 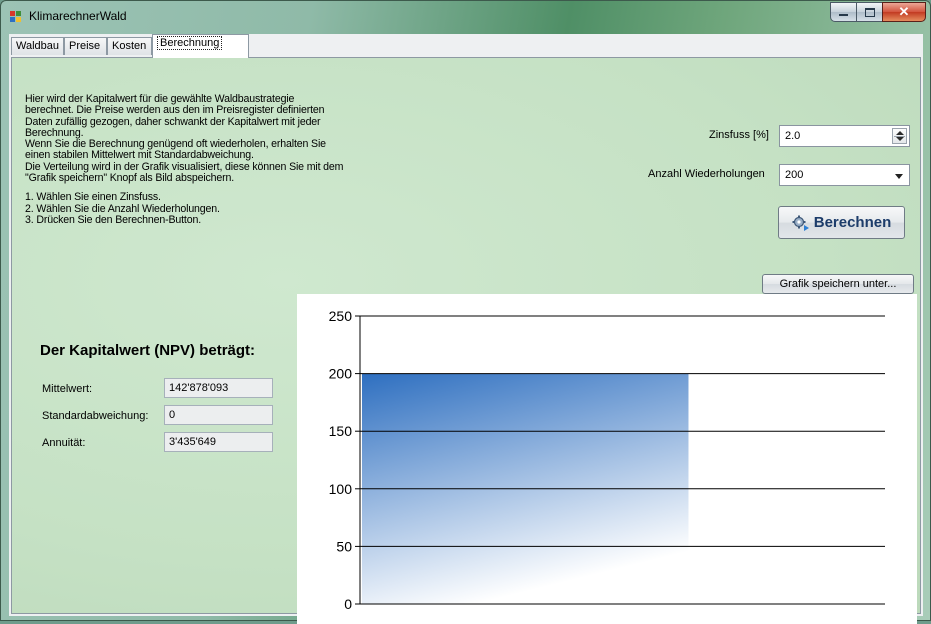 I want to click on maximize-icon, so click(x=869, y=12).